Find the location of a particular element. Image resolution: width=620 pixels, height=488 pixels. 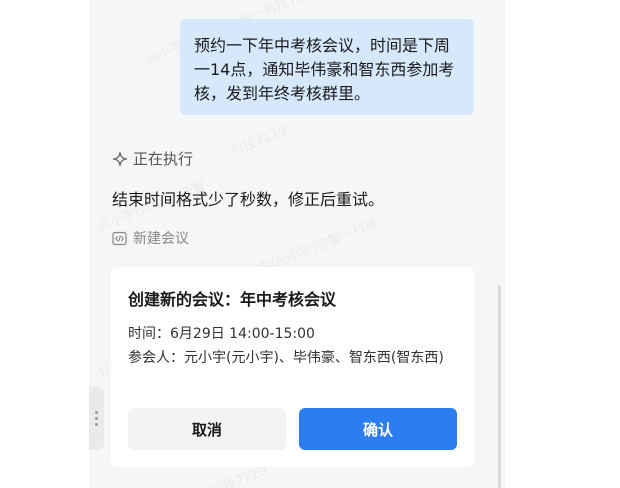

execution-status: 正在执行 is located at coordinates (152, 158).